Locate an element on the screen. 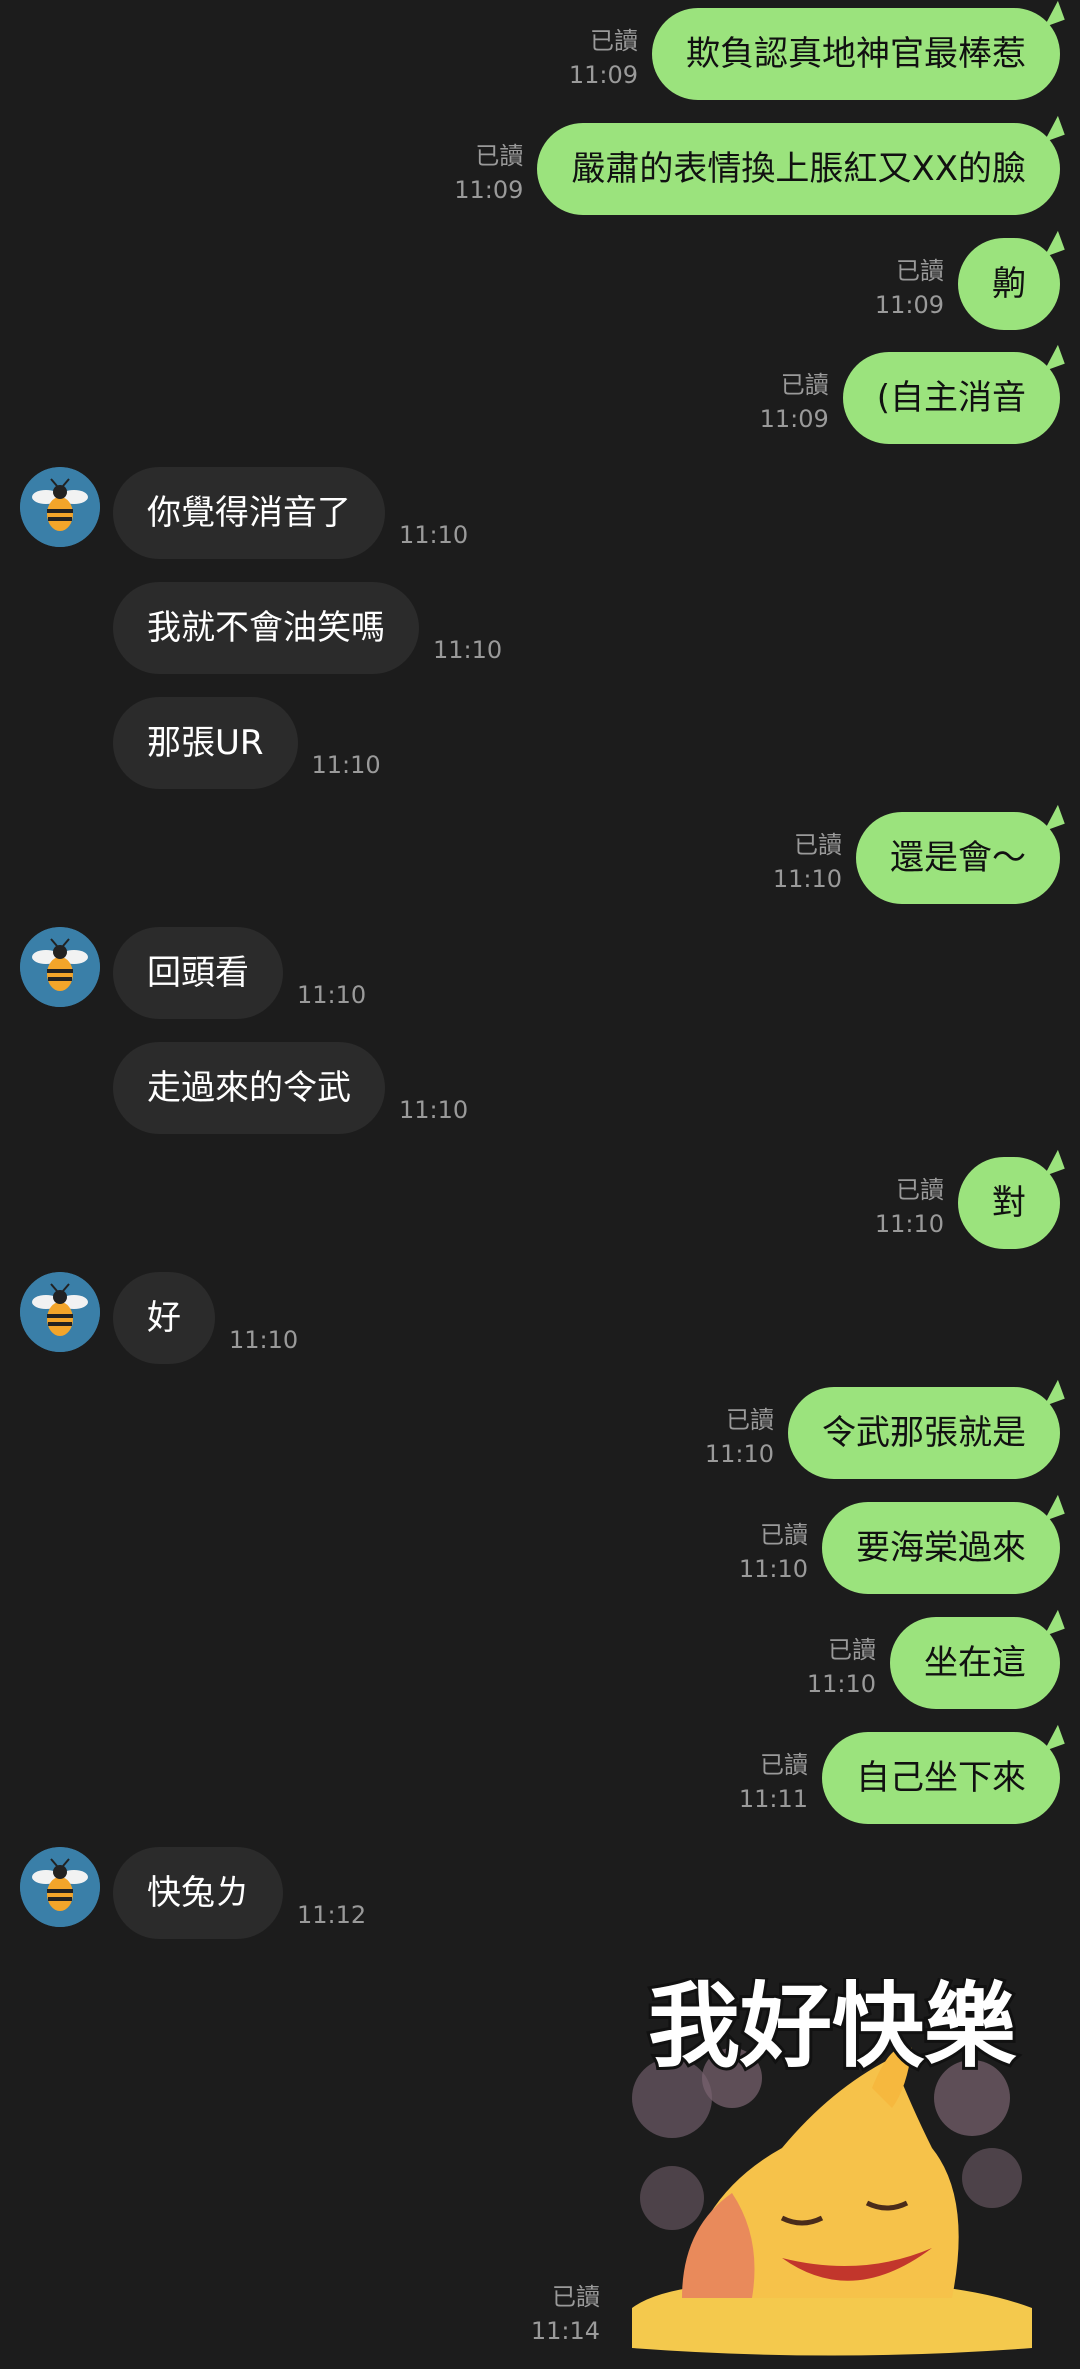 Image resolution: width=1080 pixels, height=2369 pixels. incoming-message-row: 你覺得消音了 11:10 is located at coordinates (540, 513).